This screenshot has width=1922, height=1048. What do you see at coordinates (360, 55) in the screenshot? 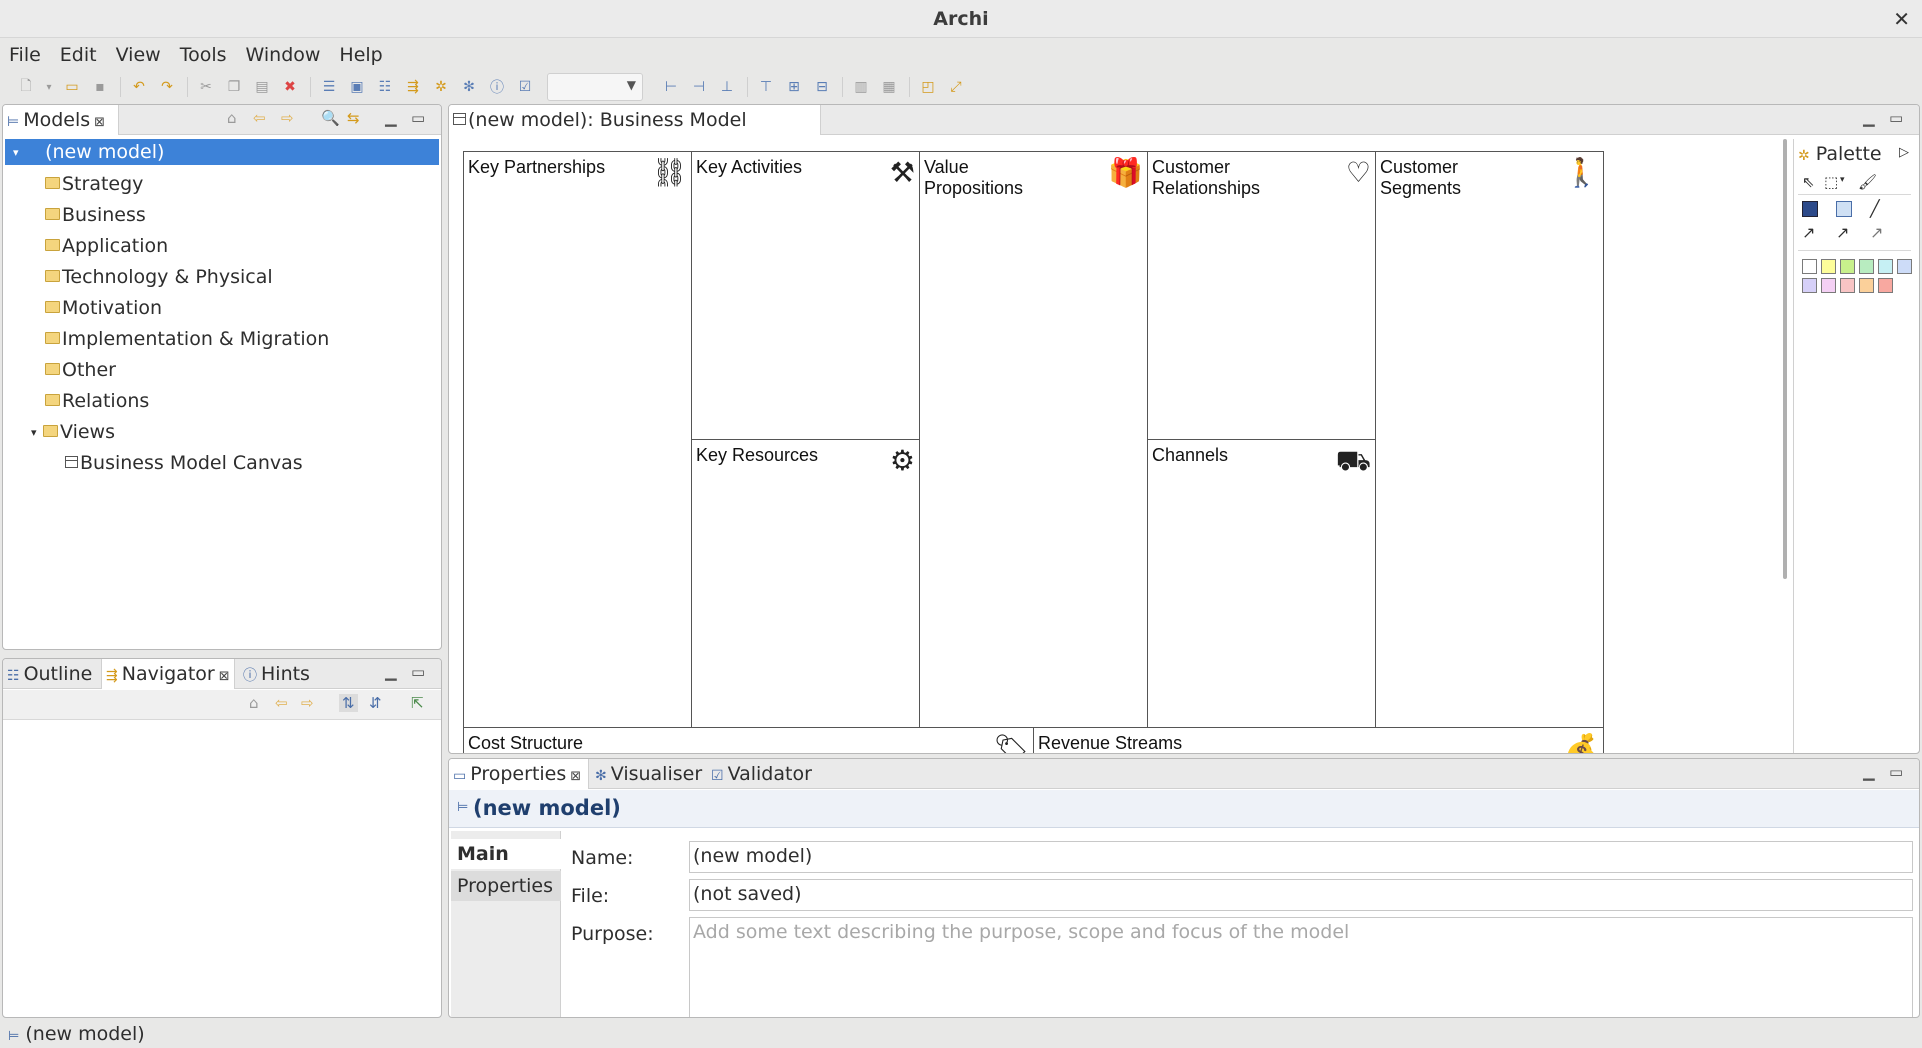
I see `menu-help: Help` at bounding box center [360, 55].